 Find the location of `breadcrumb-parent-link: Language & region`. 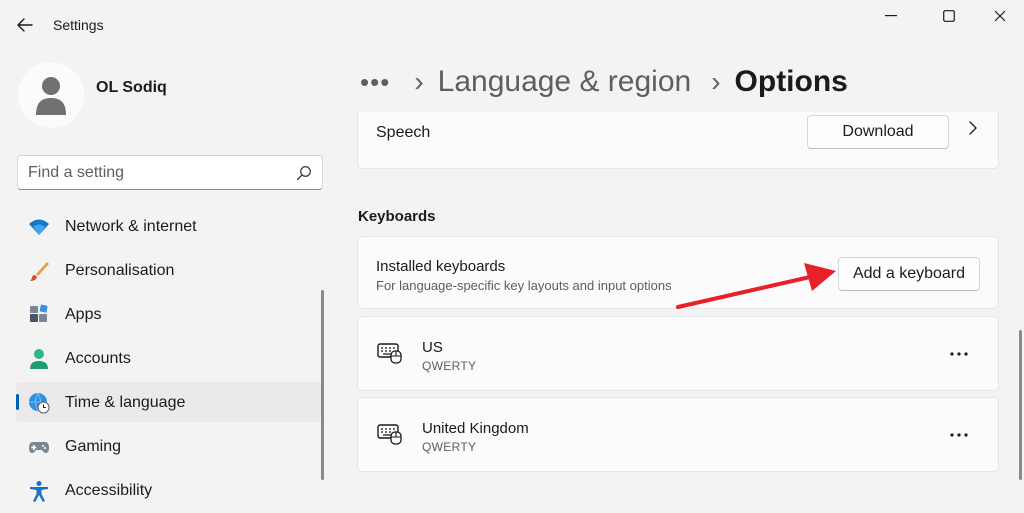

breadcrumb-parent-link: Language & region is located at coordinates (565, 82).